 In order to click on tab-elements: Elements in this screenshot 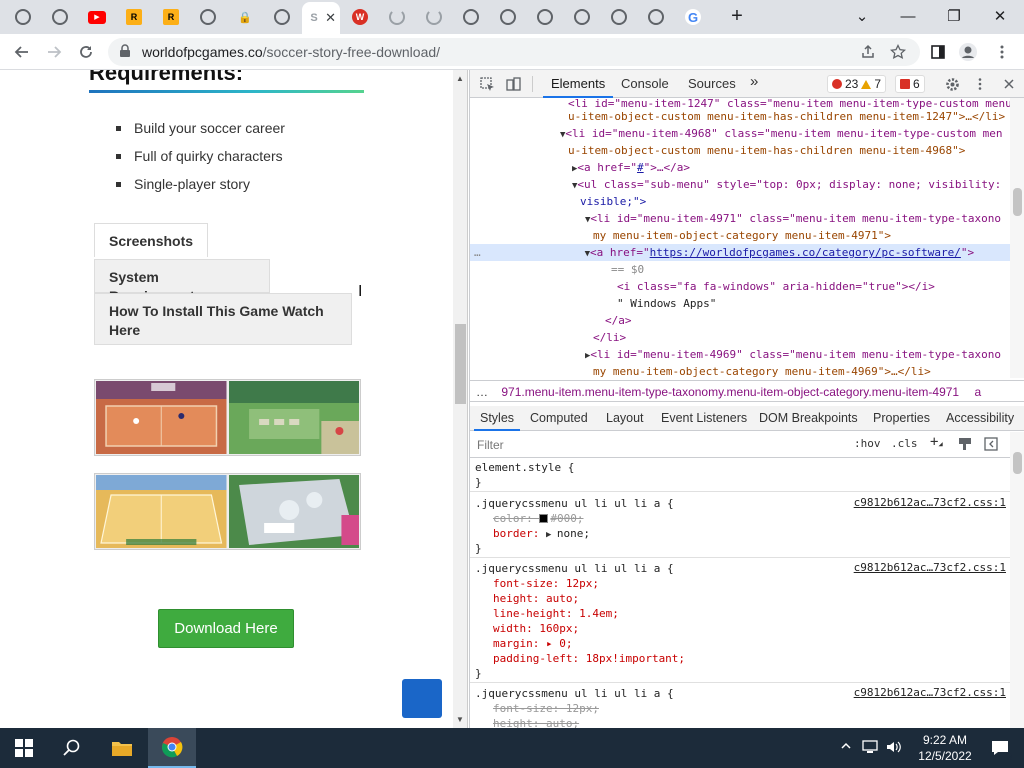, I will do `click(578, 87)`.